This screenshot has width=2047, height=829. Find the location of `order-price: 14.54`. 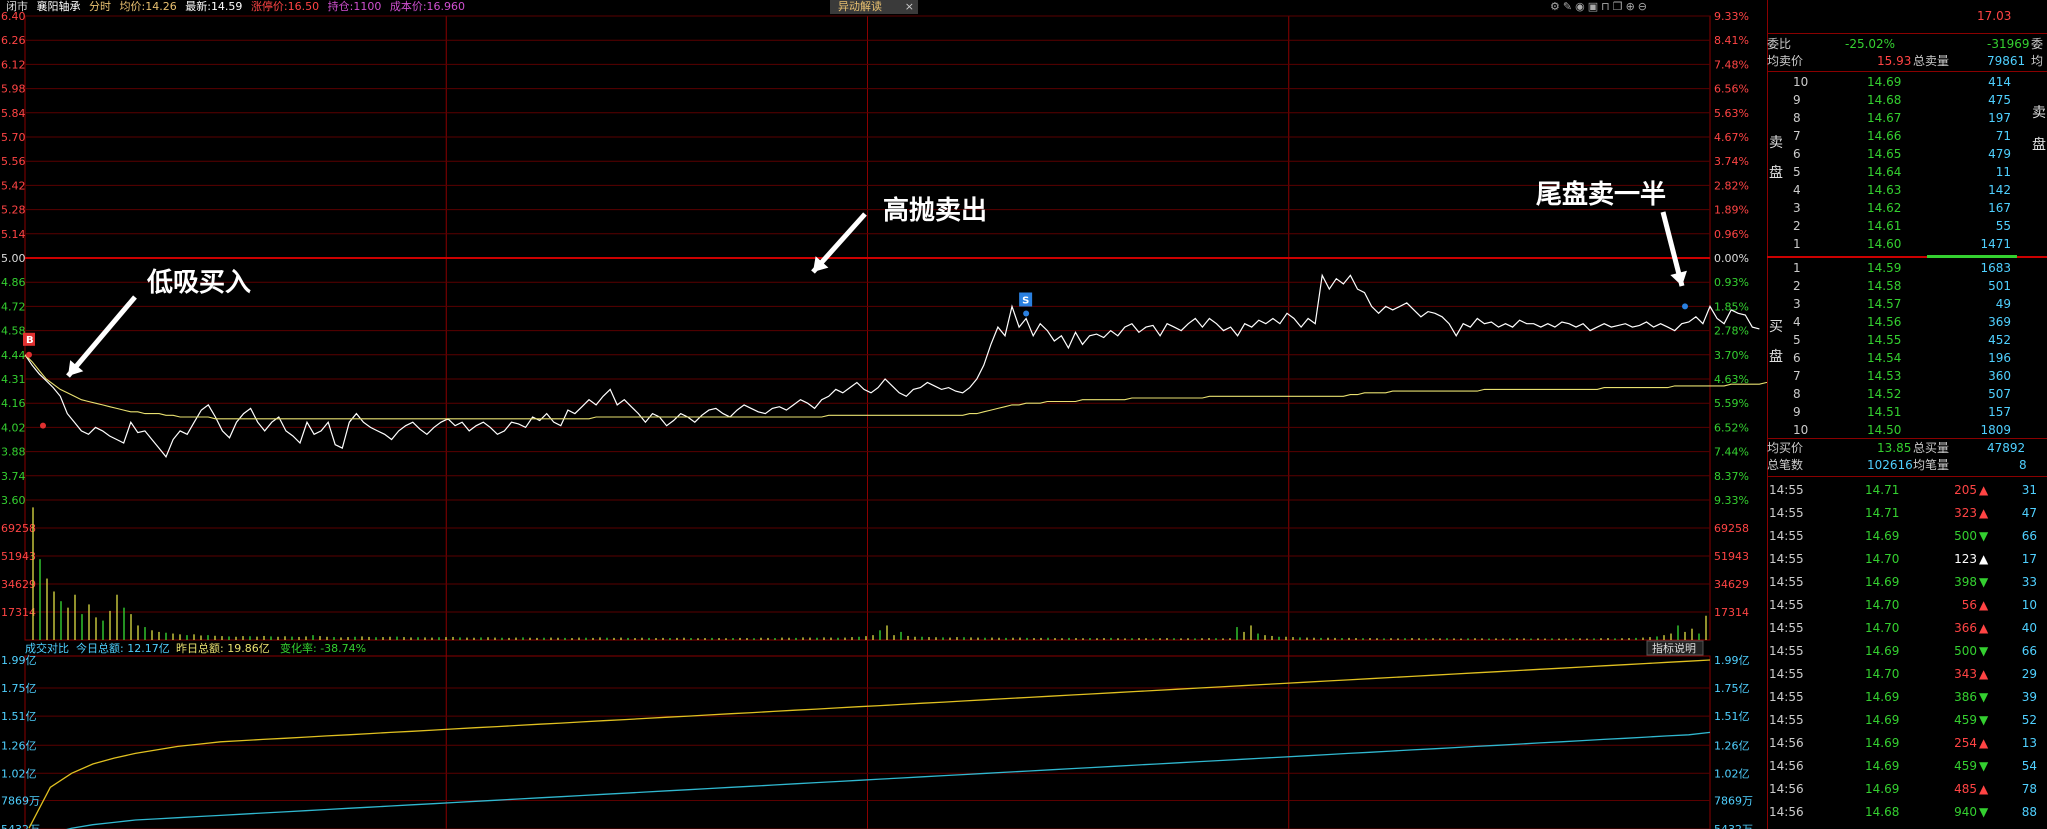

order-price: 14.54 is located at coordinates (1884, 358).